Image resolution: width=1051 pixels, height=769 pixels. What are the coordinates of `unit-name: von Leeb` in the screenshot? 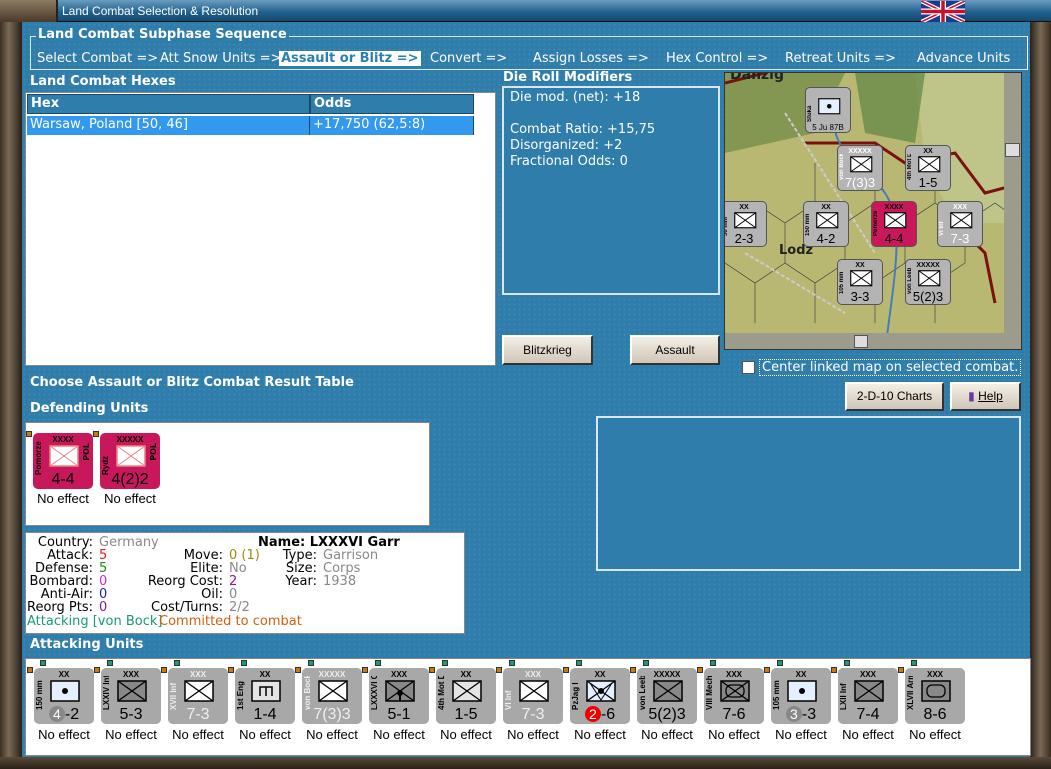 It's located at (642, 693).